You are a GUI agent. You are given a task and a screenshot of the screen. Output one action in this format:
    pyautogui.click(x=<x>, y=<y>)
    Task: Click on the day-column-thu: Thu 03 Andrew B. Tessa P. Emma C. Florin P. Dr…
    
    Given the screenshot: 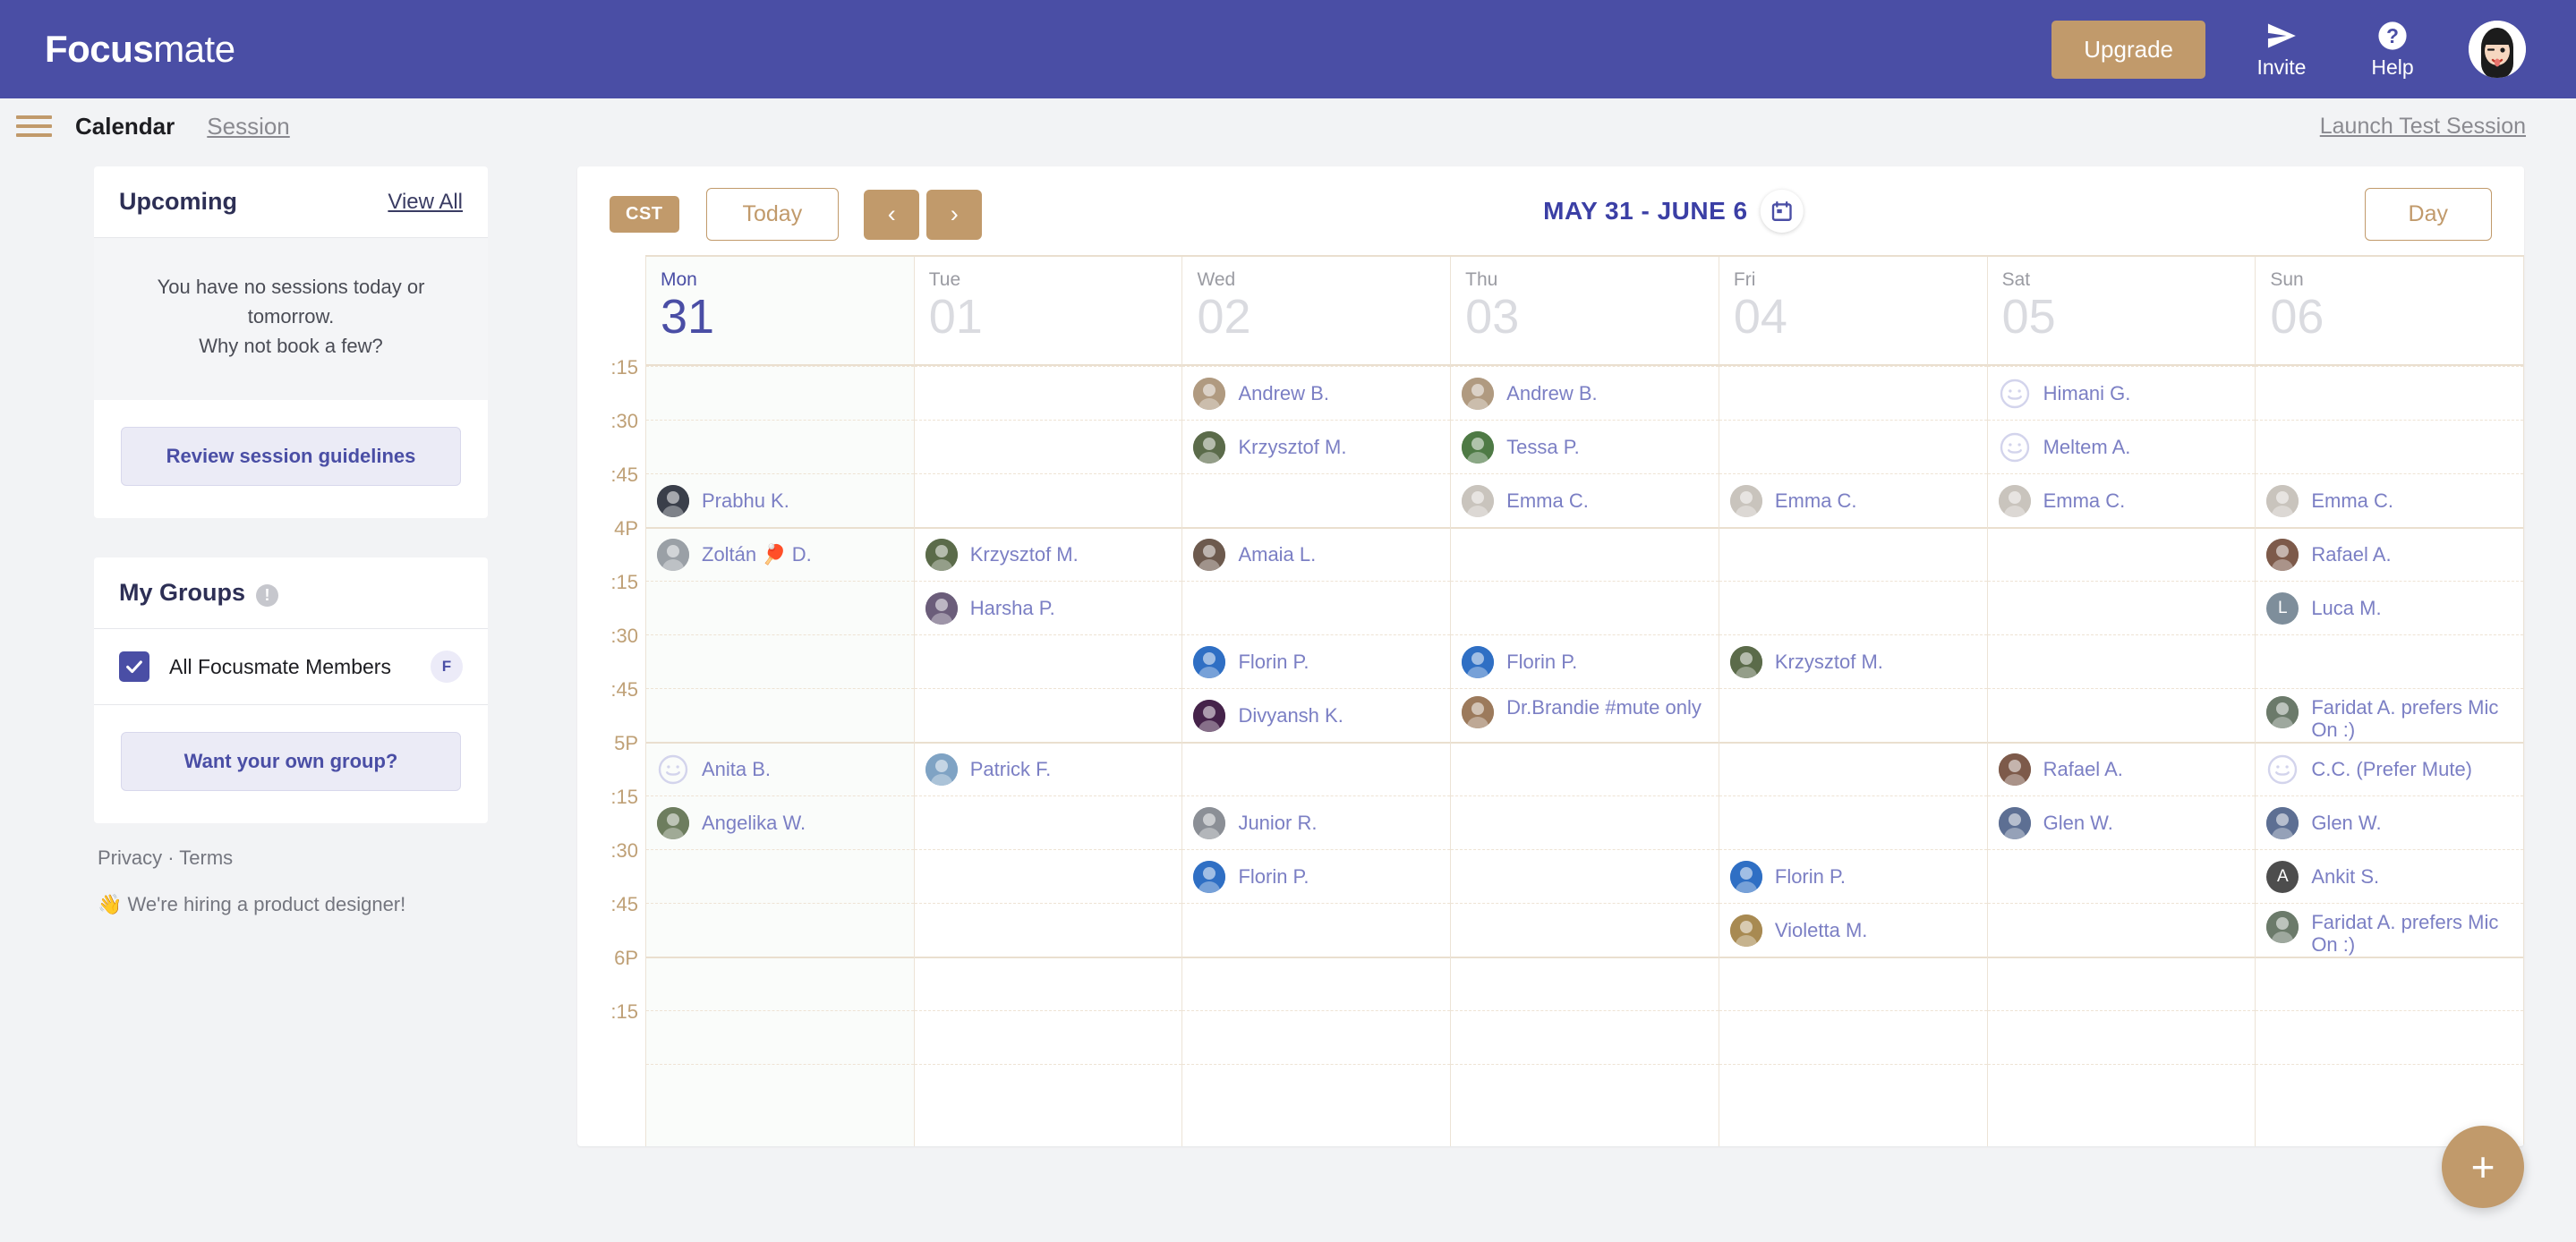 What is the action you would take?
    pyautogui.click(x=1584, y=702)
    